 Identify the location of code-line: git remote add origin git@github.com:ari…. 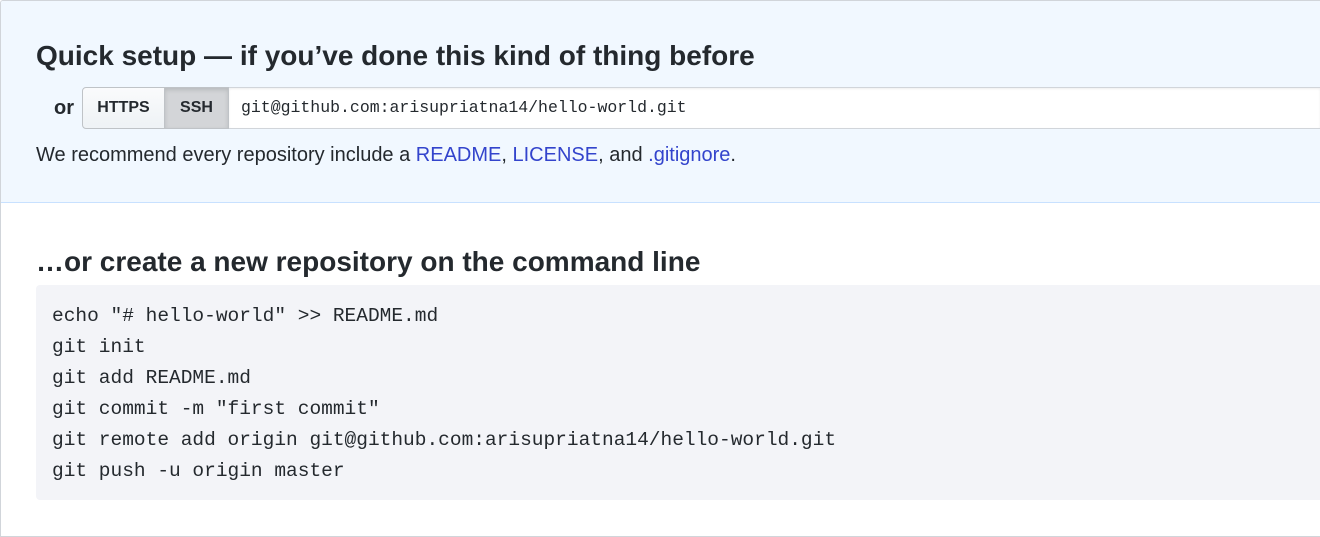
(444, 440).